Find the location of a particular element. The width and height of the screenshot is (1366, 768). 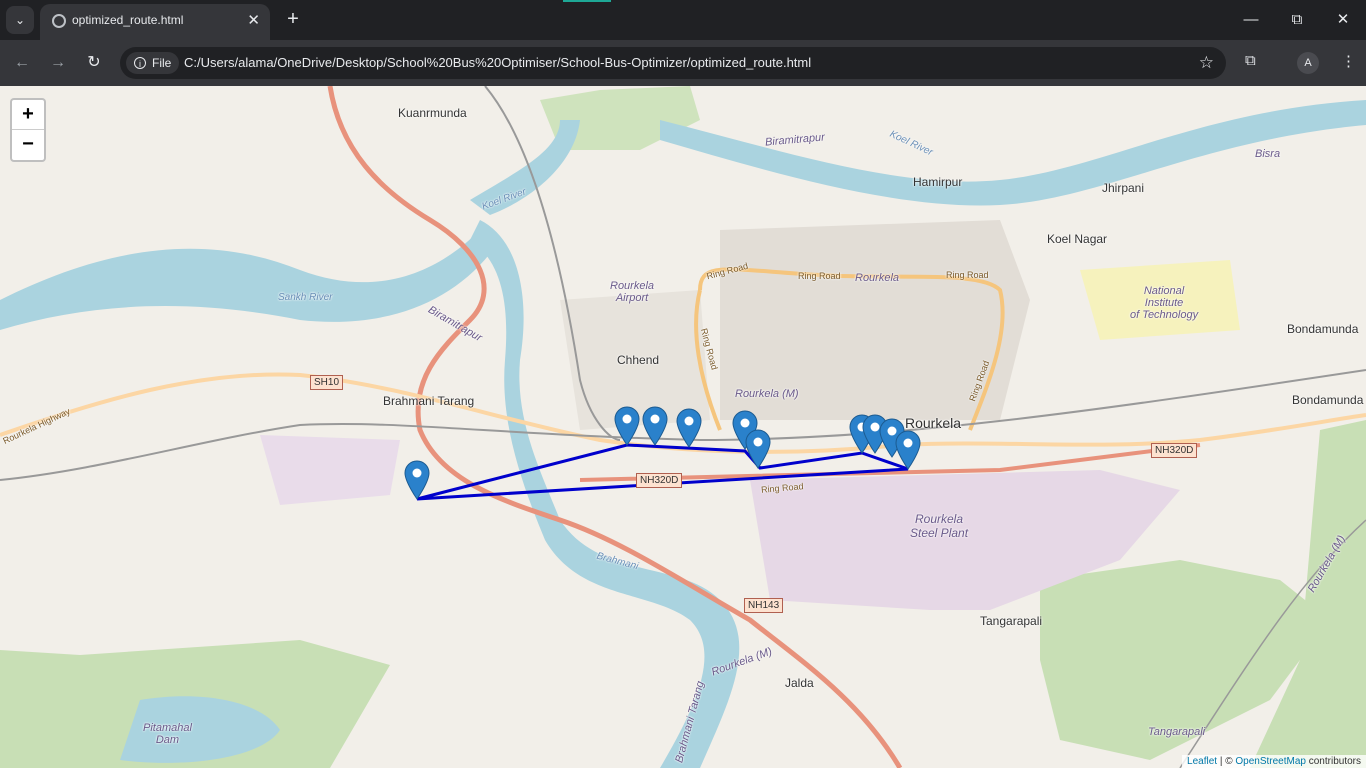

label-rourkela-airport: Rourkela Airport is located at coordinates (632, 292).